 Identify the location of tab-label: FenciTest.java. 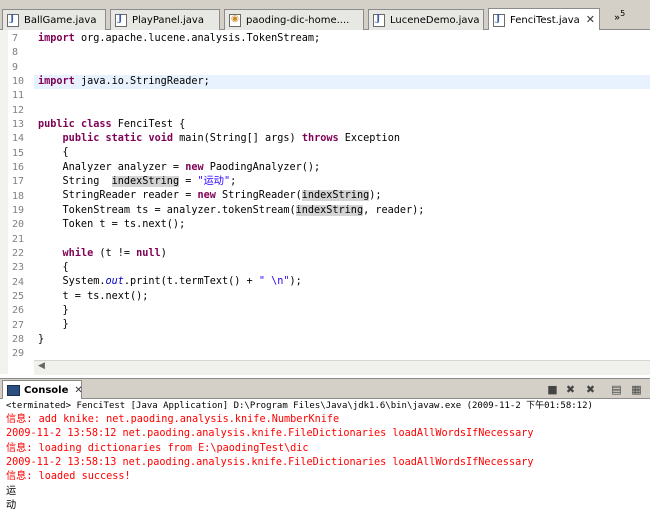
(545, 20).